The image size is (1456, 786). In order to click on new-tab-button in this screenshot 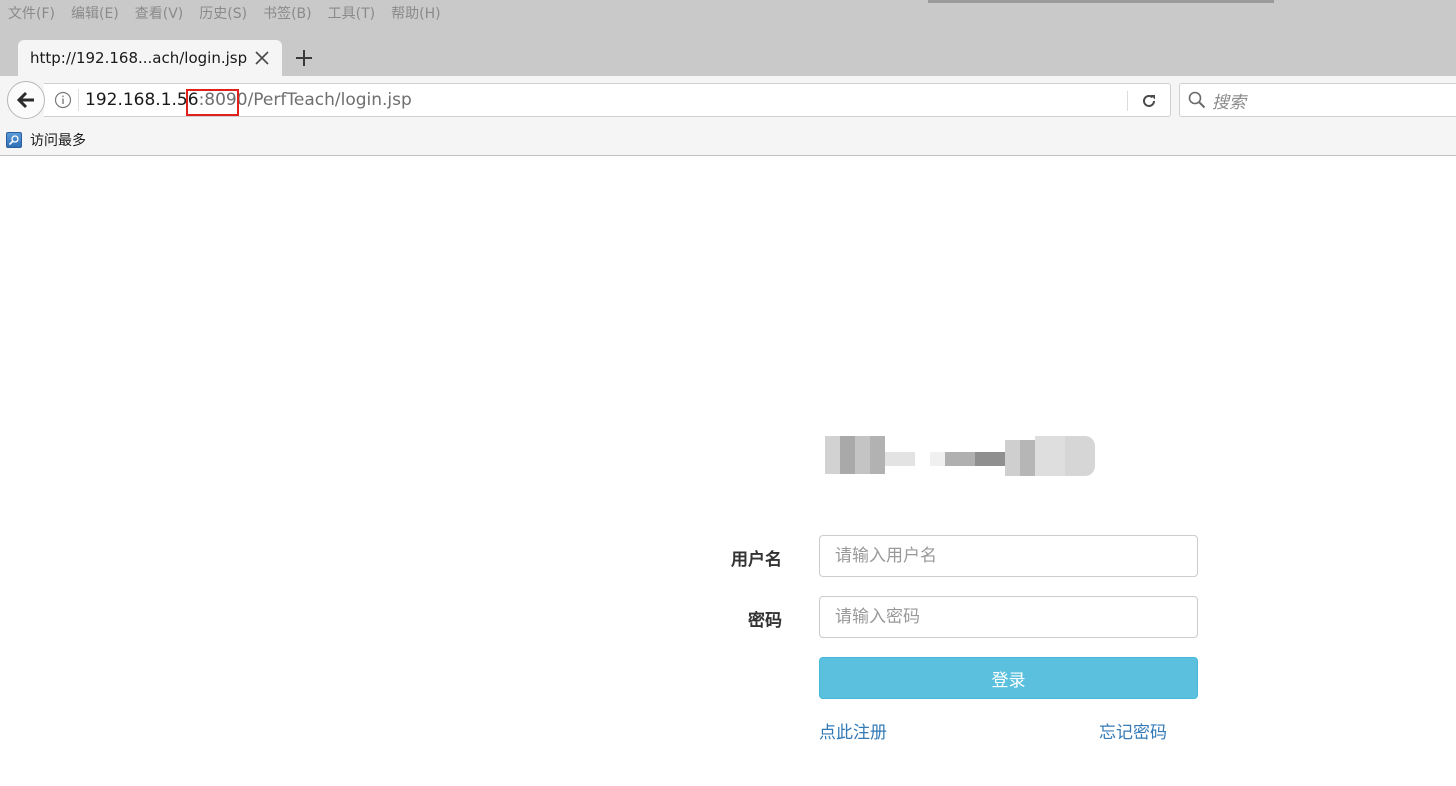, I will do `click(304, 58)`.